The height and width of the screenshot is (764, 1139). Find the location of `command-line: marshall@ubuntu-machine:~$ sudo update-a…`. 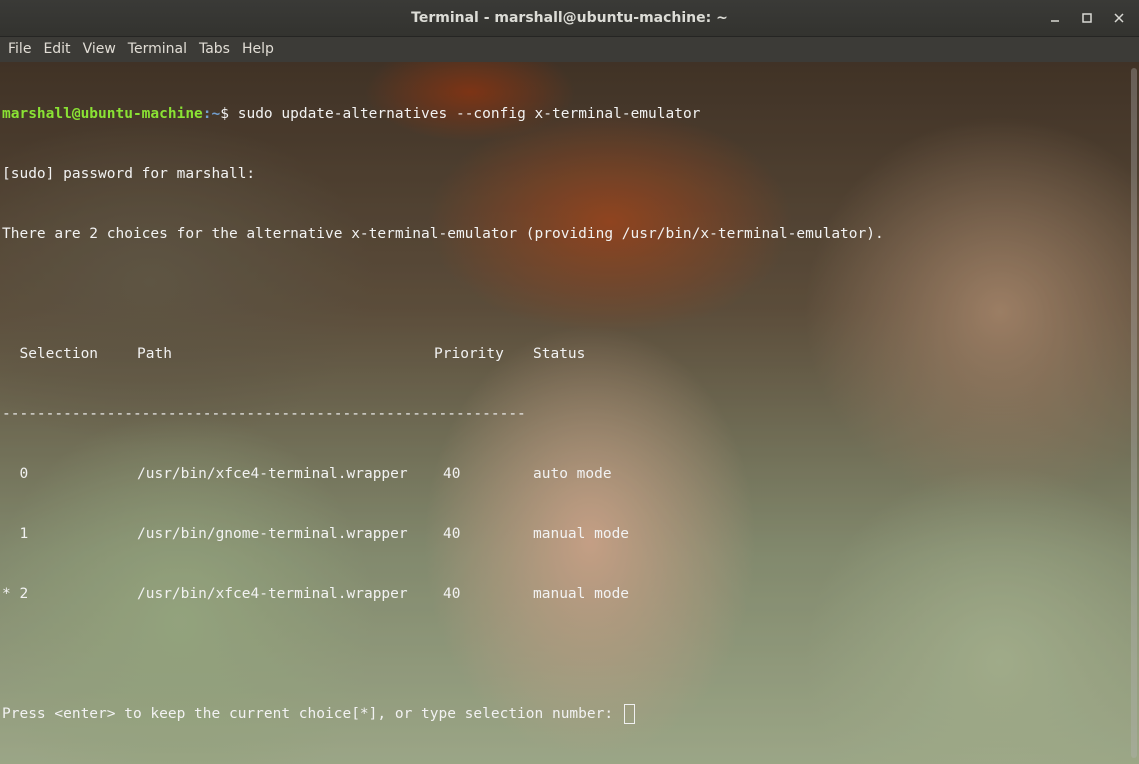

command-line: marshall@ubuntu-machine:~$ sudo update-a… is located at coordinates (443, 114).